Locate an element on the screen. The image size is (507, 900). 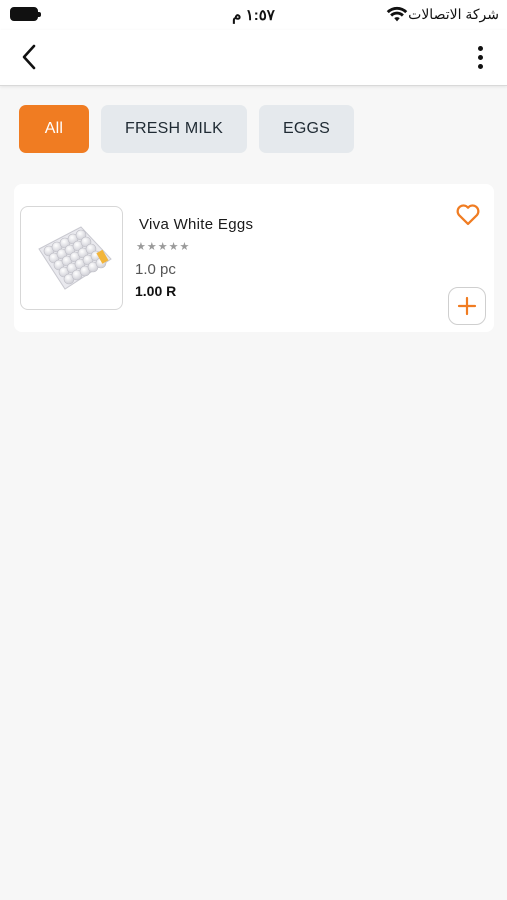
status-bar: ١:٥٧ م شركة الاتصالات is located at coordinates (253, 15).